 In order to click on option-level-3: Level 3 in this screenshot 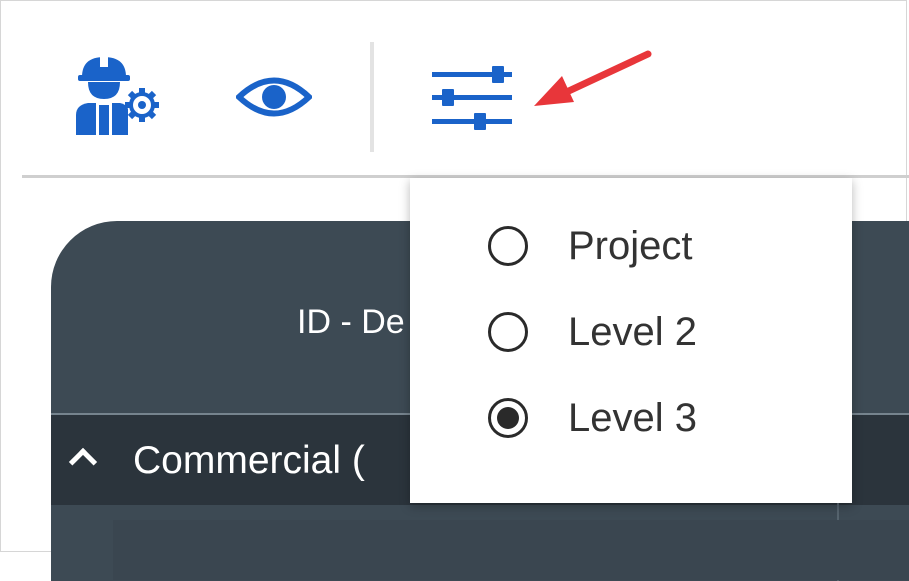, I will do `click(658, 418)`.